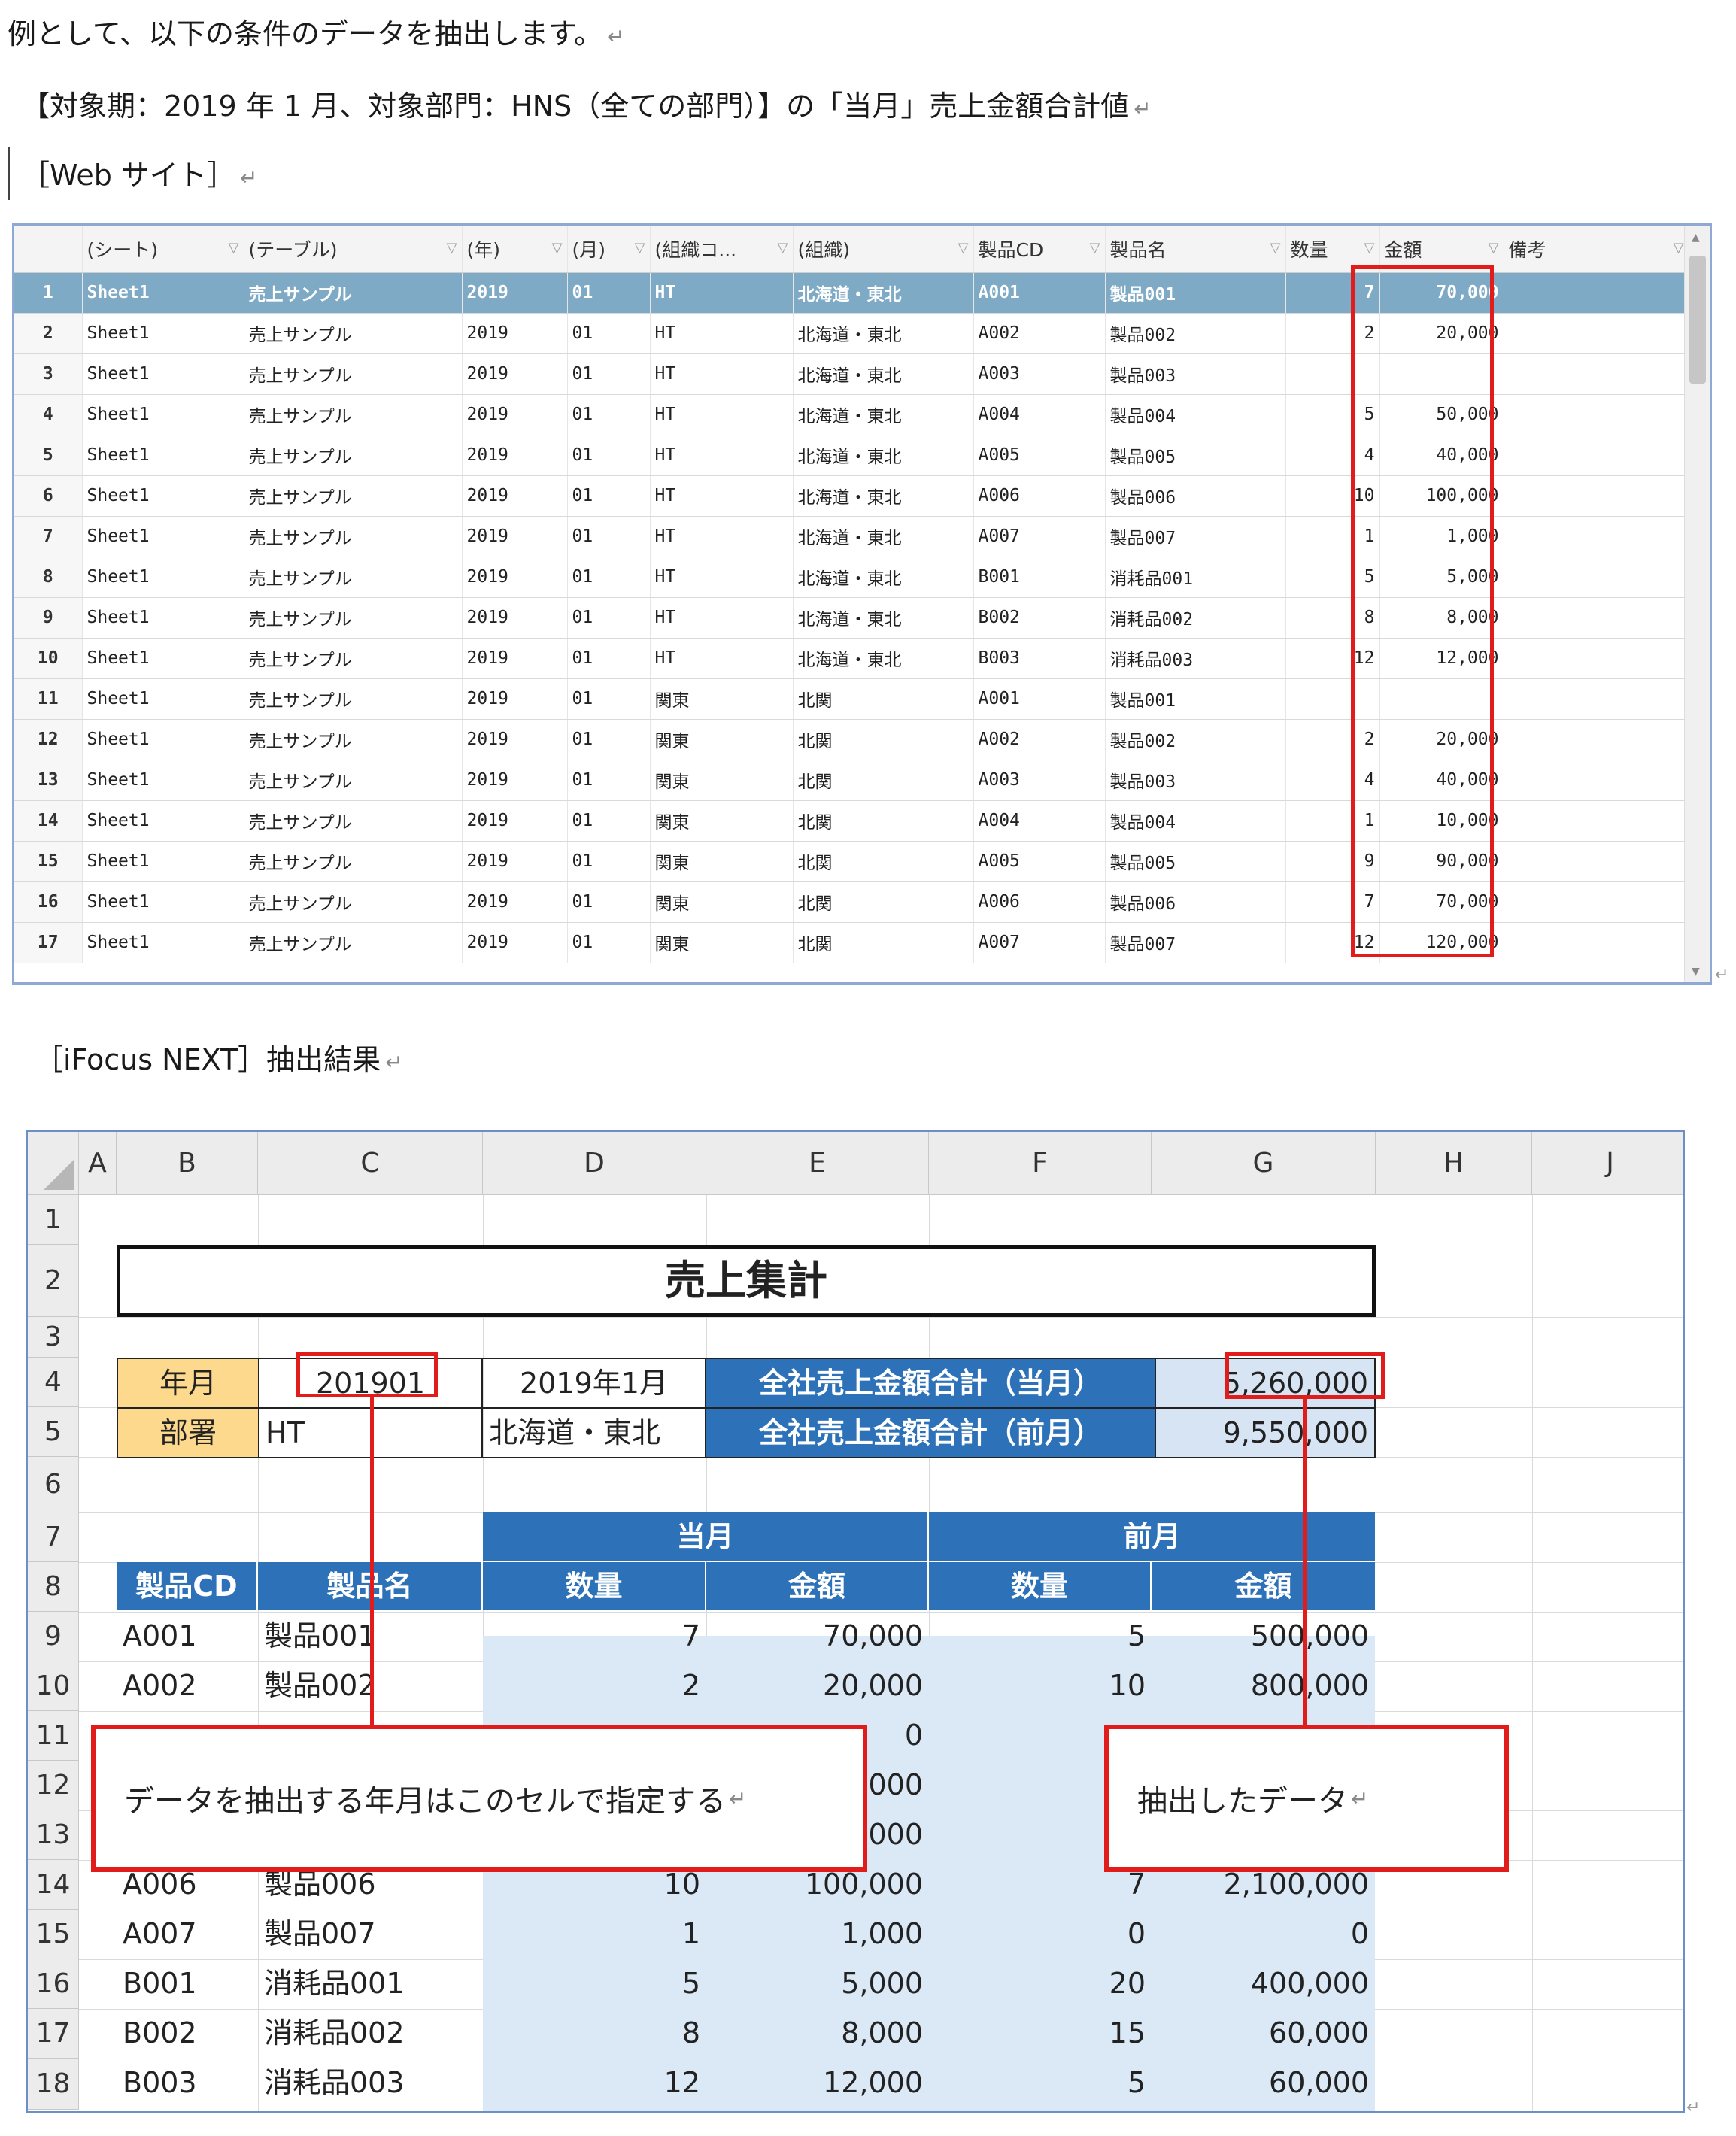  Describe the element at coordinates (53, 1785) in the screenshot. I see `row-header: 12` at that location.